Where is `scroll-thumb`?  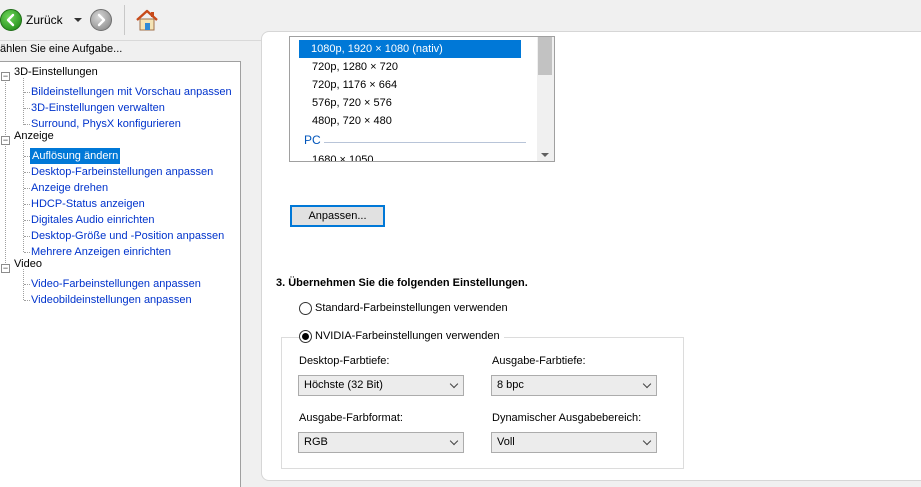
scroll-thumb is located at coordinates (545, 56).